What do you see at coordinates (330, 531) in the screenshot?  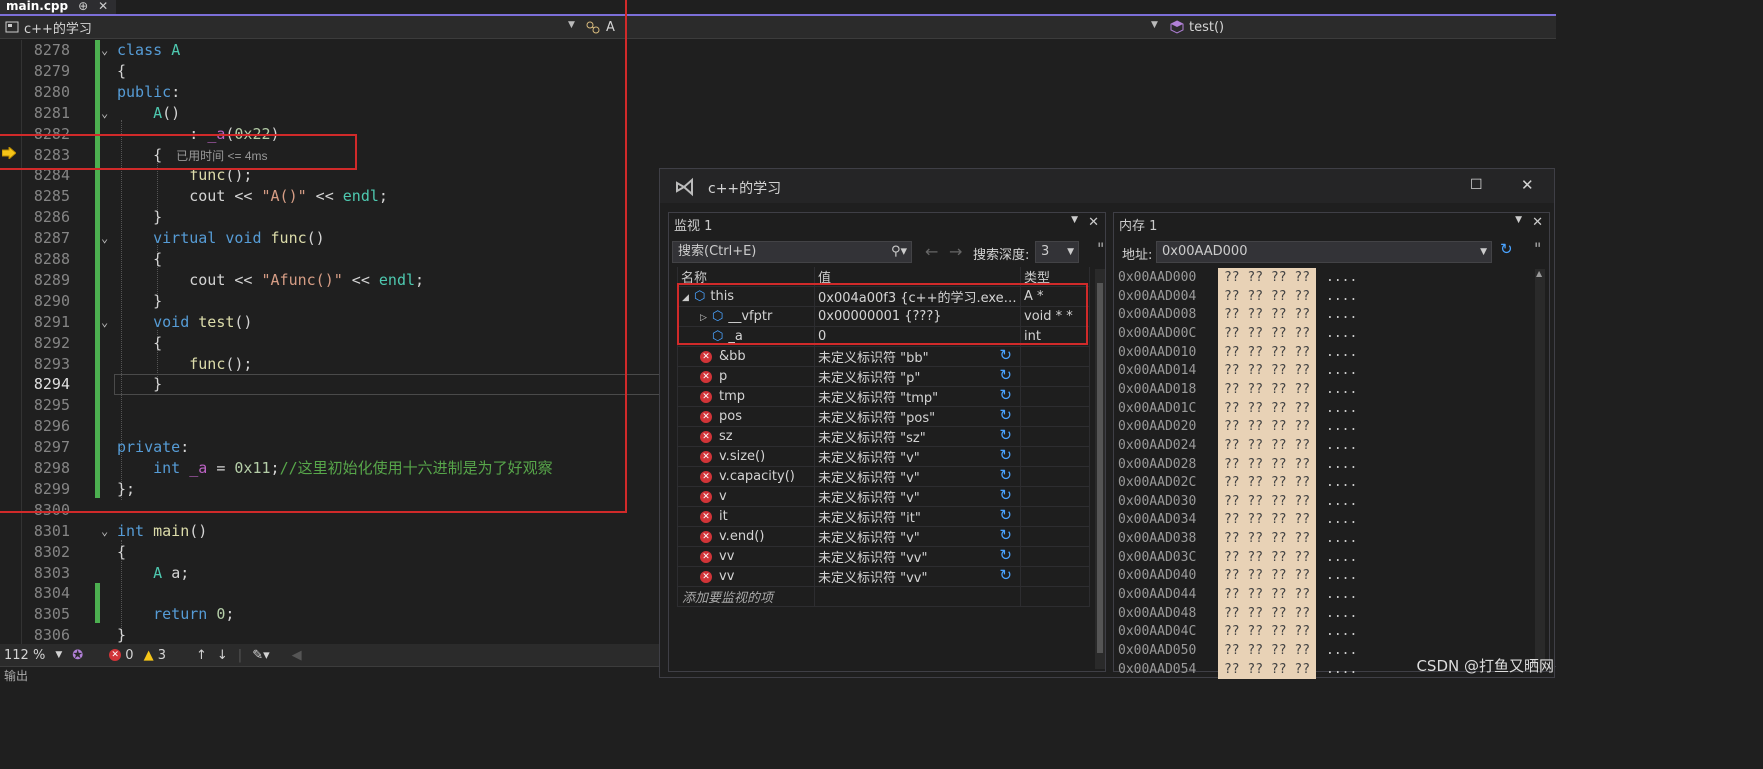 I see `code-line: 8301 ⌄ int main()` at bounding box center [330, 531].